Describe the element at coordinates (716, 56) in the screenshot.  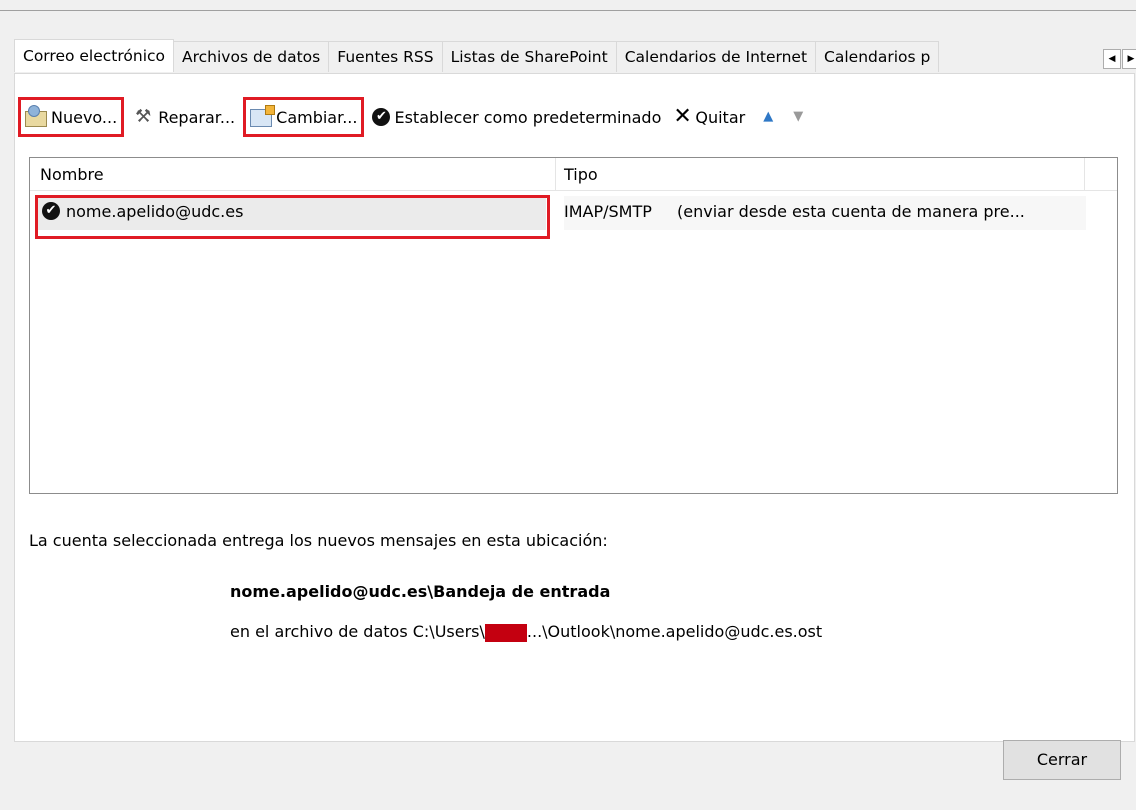
I see `tab-internet-calendars: Calendarios de Internet` at that location.